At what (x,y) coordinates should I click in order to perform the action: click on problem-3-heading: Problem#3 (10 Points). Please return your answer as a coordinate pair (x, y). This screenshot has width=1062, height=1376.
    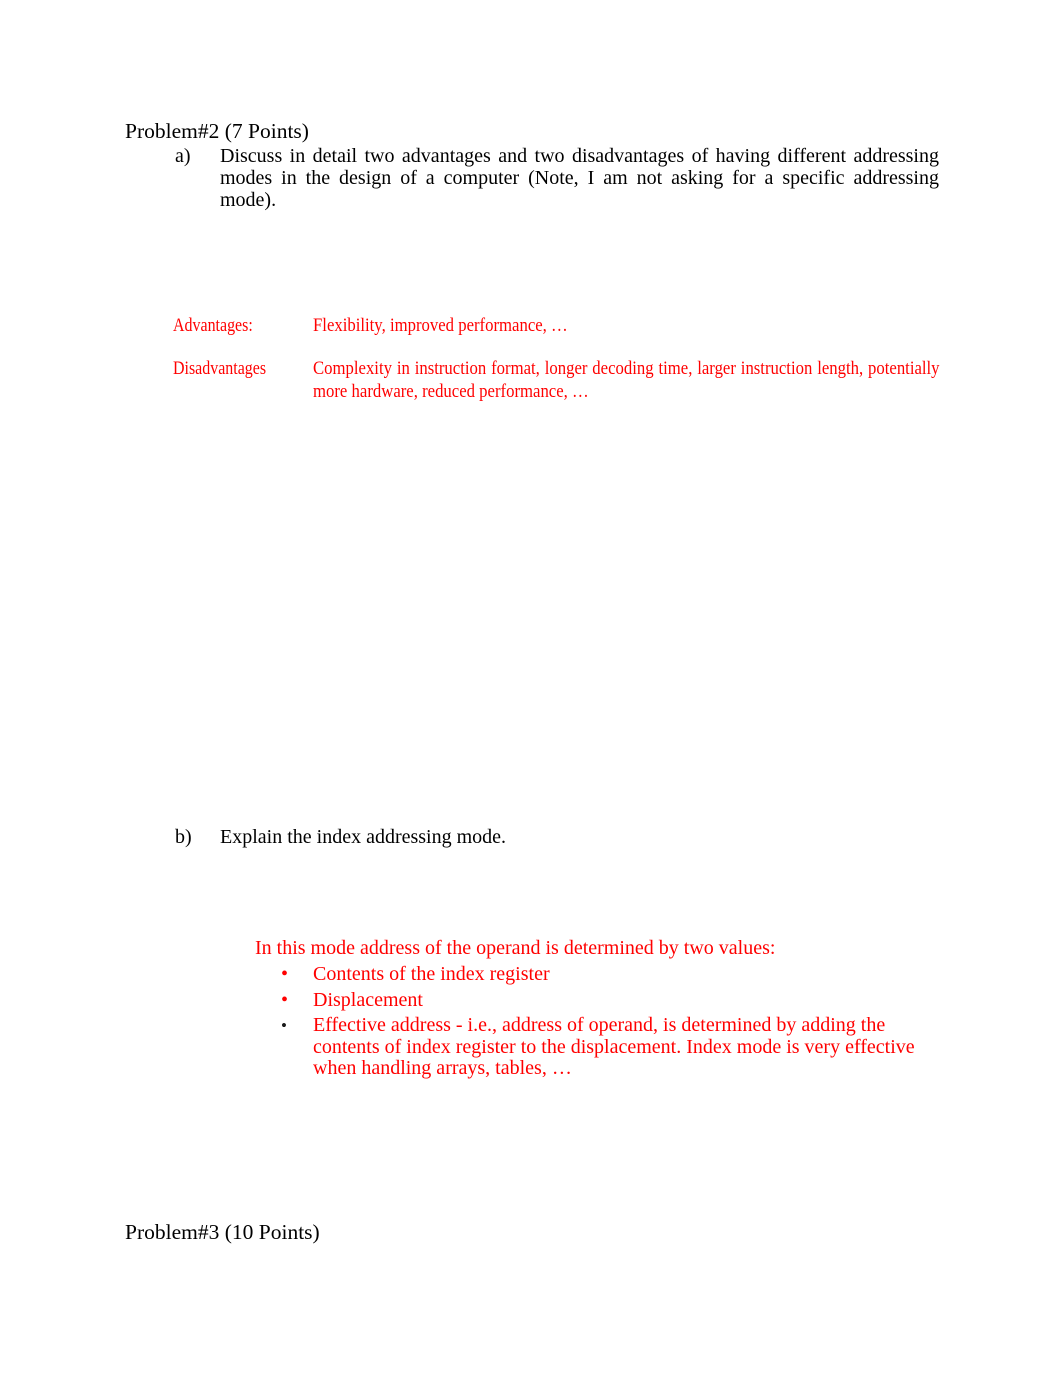
    Looking at the image, I should click on (222, 1232).